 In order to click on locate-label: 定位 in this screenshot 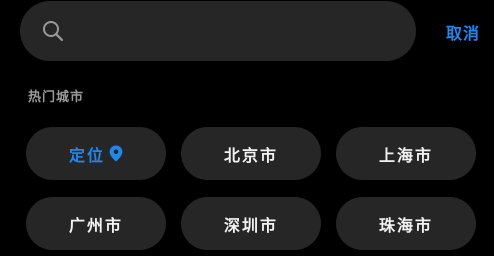, I will do `click(86, 155)`.